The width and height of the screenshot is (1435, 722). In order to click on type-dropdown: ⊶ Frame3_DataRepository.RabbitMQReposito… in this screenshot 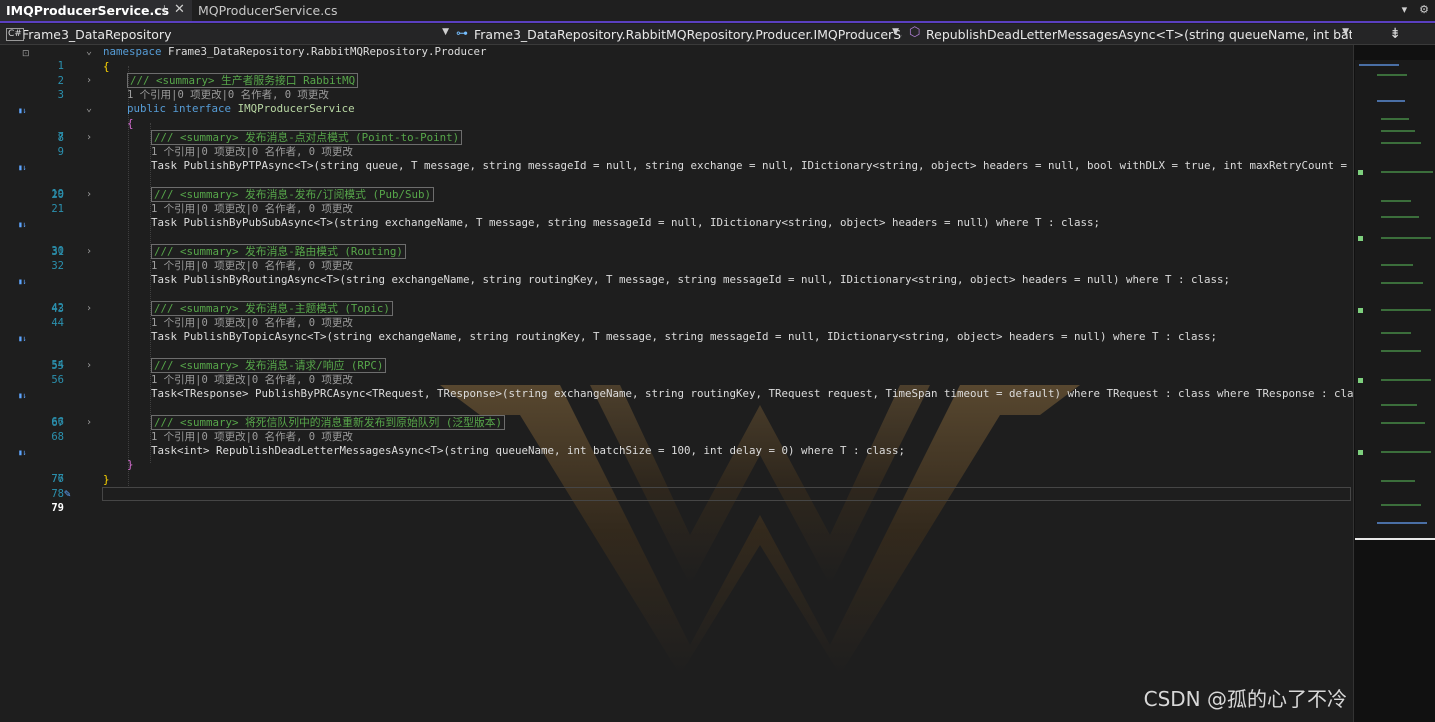, I will do `click(678, 34)`.